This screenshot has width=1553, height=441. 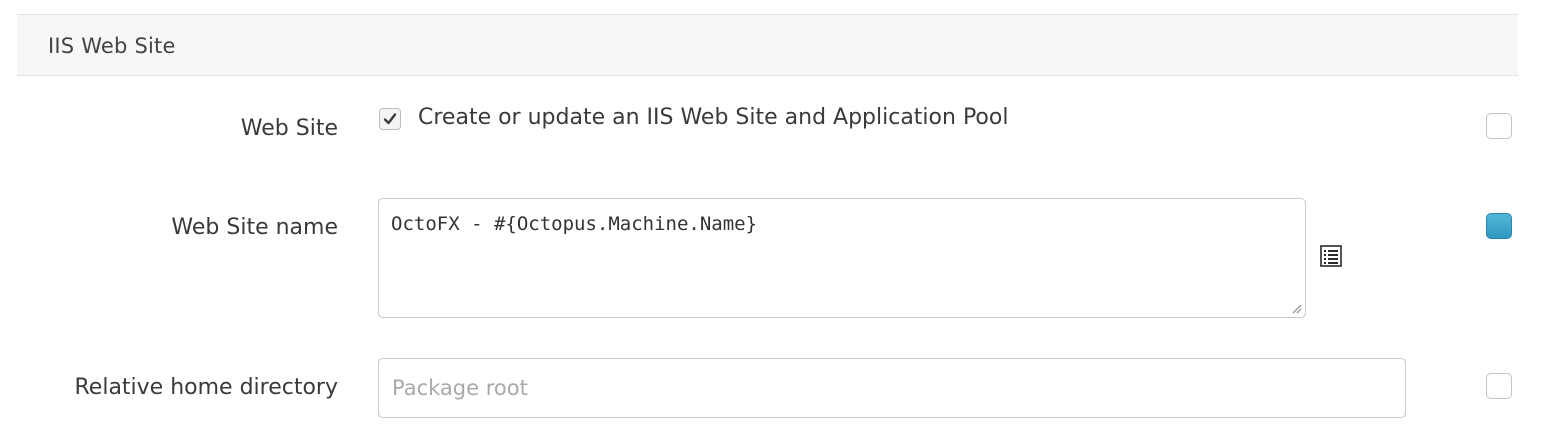 I want to click on variable-list-icon, so click(x=1331, y=256).